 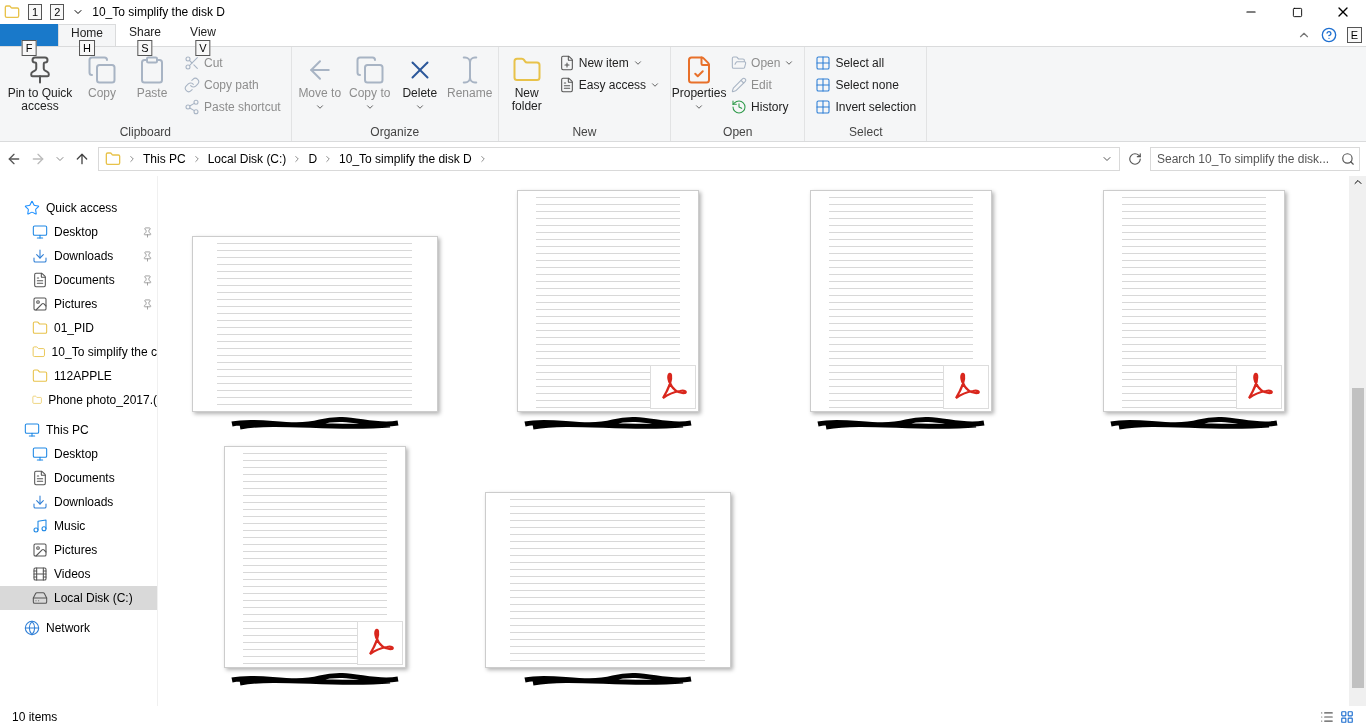 I want to click on breadcrumb: D, so click(x=313, y=159).